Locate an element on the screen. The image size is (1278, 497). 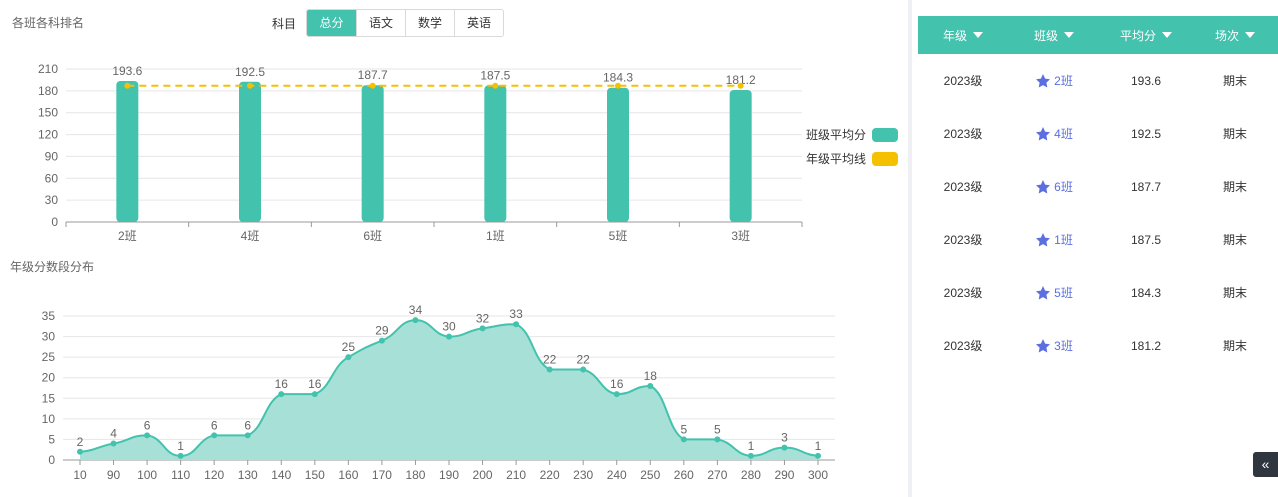
x-tick-label: 230 is located at coordinates (583, 475).